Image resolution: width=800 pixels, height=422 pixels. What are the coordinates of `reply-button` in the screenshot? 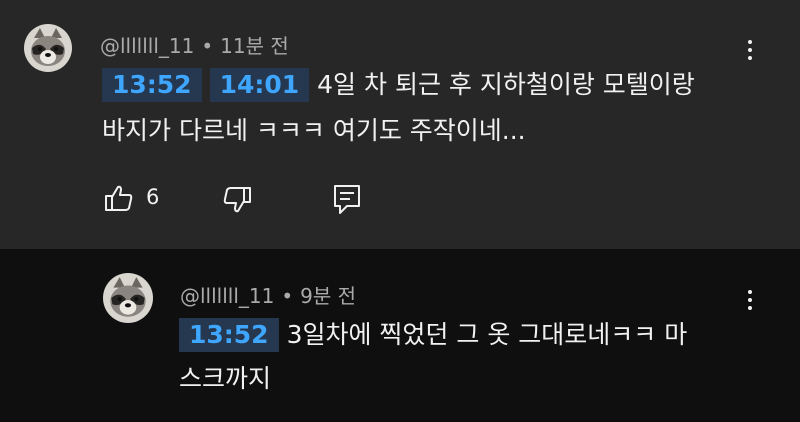 It's located at (347, 201).